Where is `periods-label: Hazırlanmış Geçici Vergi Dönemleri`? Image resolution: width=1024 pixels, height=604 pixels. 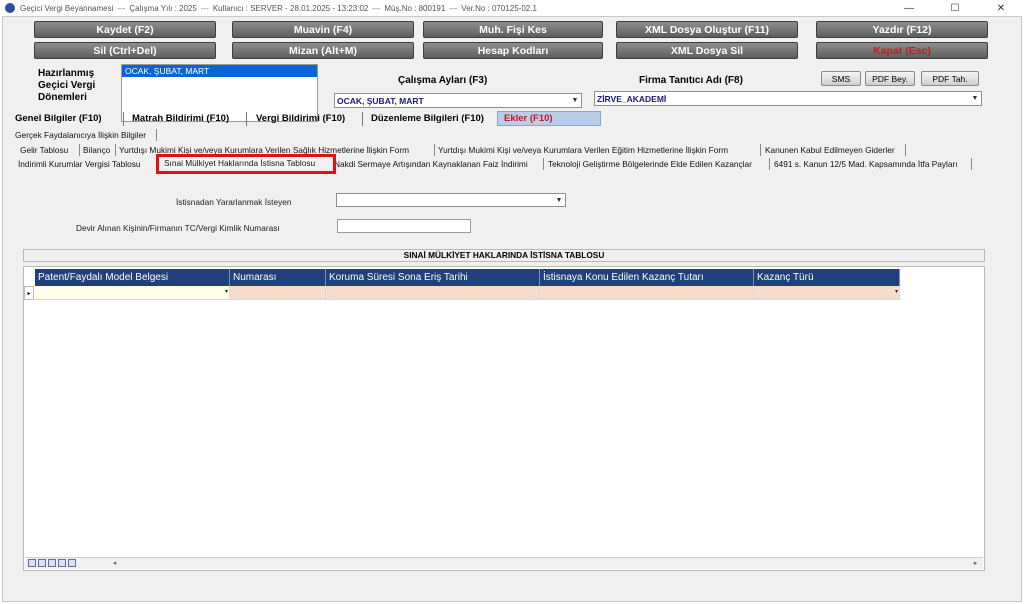 periods-label: Hazırlanmış Geçici Vergi Dönemleri is located at coordinates (66, 86).